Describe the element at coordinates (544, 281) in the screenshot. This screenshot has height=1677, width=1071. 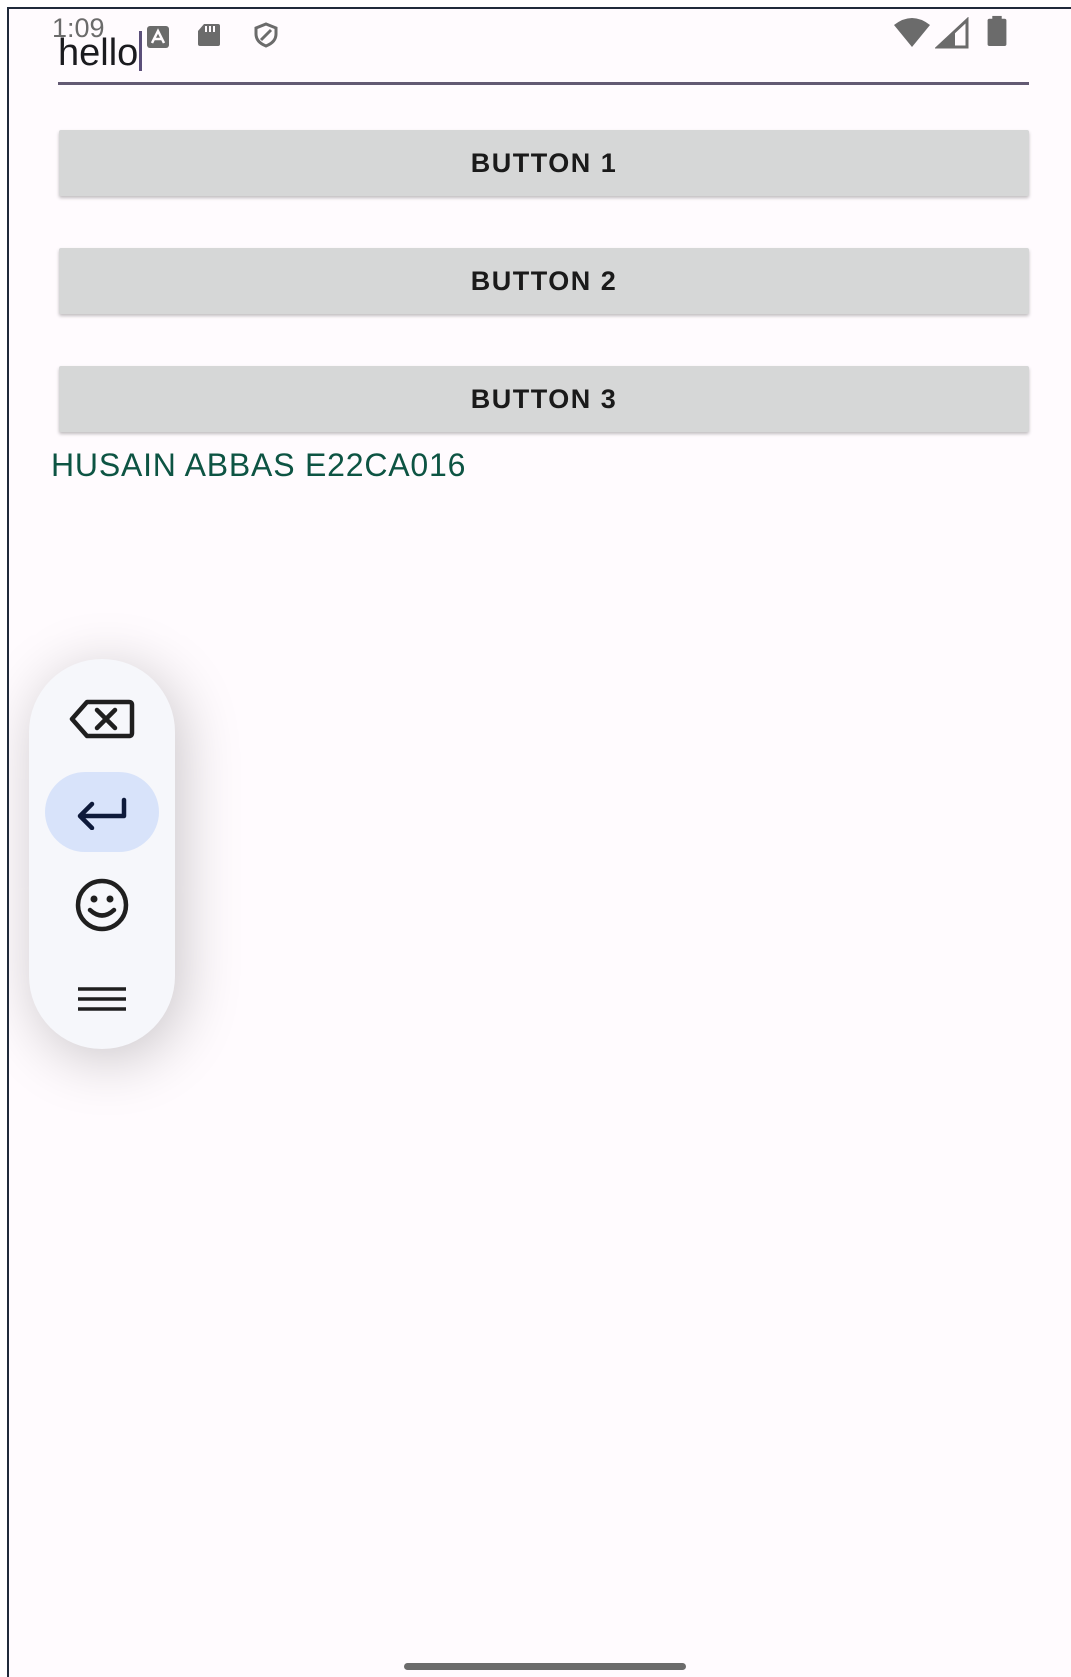
I see `button-2: BUTTON 2` at that location.